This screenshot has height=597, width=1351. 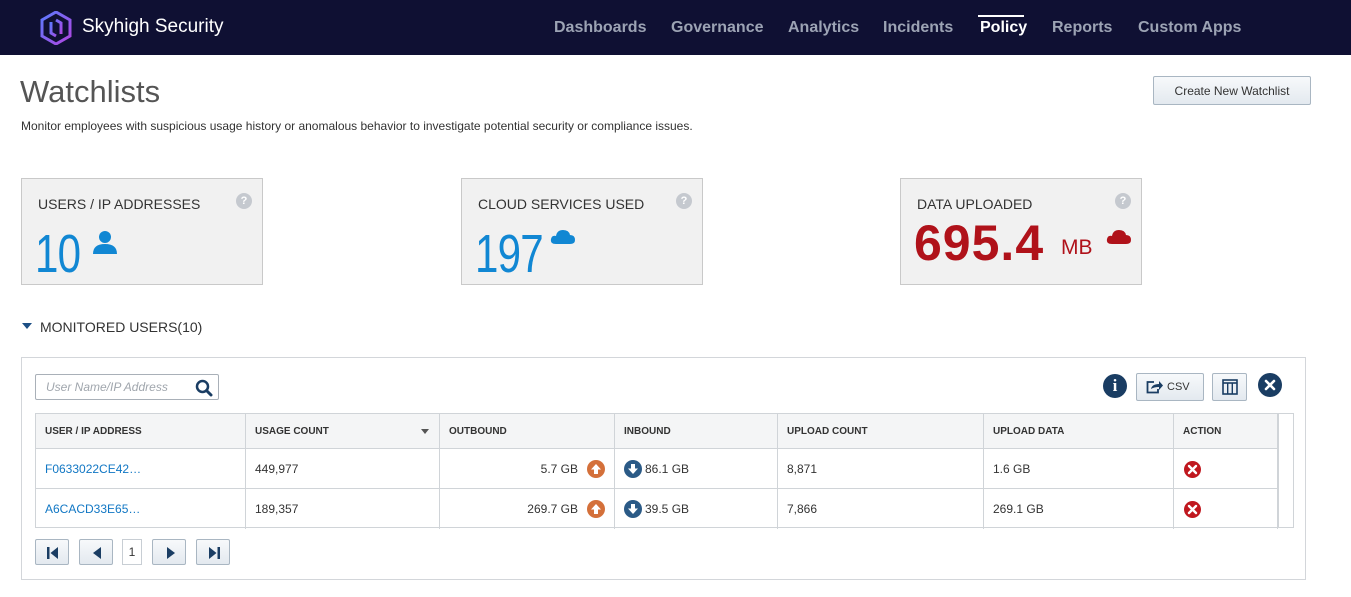 What do you see at coordinates (58, 254) in the screenshot?
I see `stat-value: 10` at bounding box center [58, 254].